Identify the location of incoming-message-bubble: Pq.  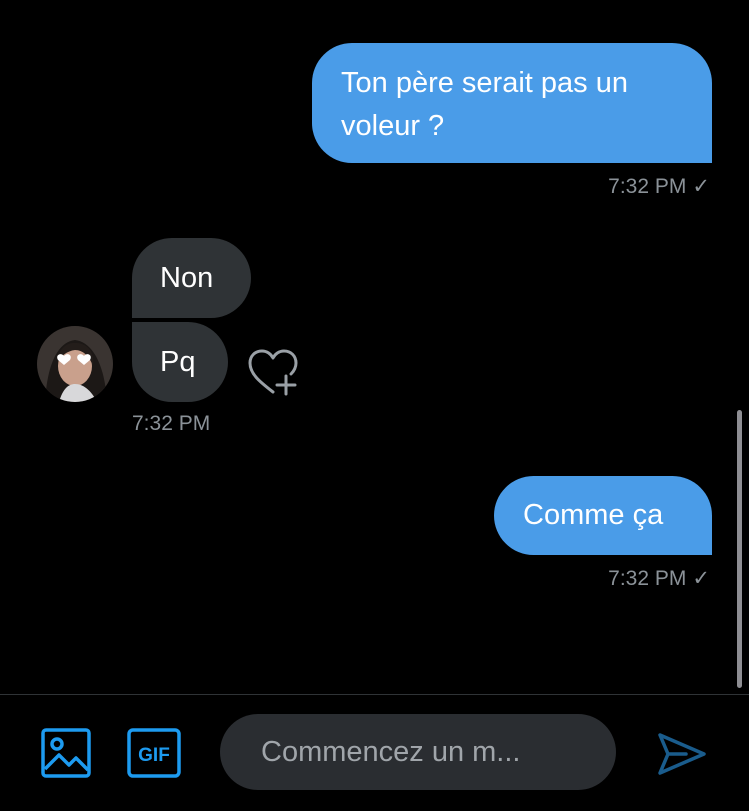
(180, 362).